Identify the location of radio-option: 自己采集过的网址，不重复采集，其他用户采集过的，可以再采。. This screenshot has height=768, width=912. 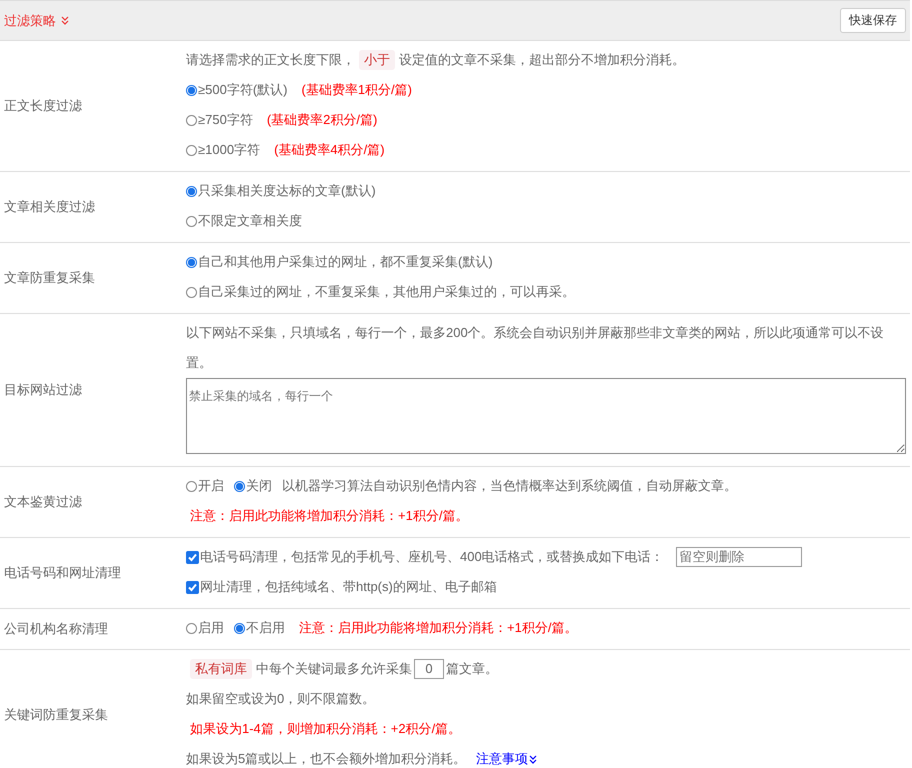
(380, 292).